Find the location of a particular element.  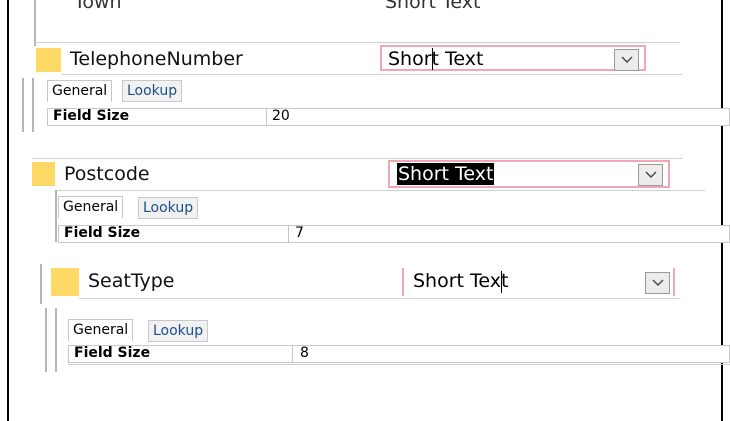

field-name-telephonenumber: TelephoneNumber is located at coordinates (156, 59).